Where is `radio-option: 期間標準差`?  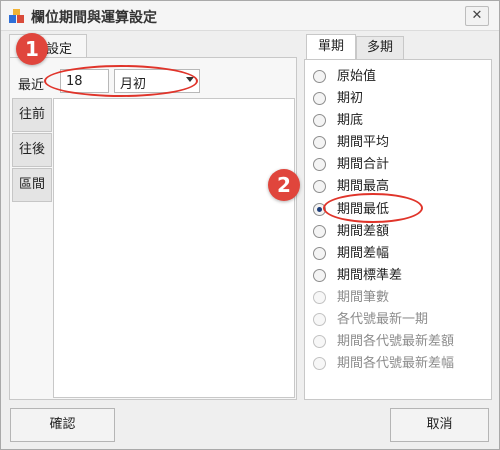 radio-option: 期間標準差 is located at coordinates (382, 276).